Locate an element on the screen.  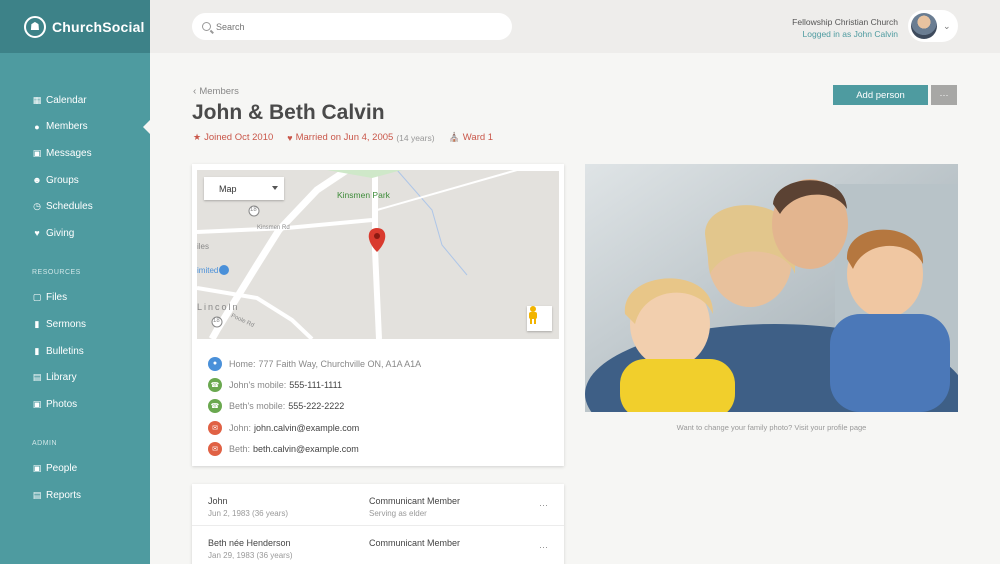
search-icon is located at coordinates (206, 26).